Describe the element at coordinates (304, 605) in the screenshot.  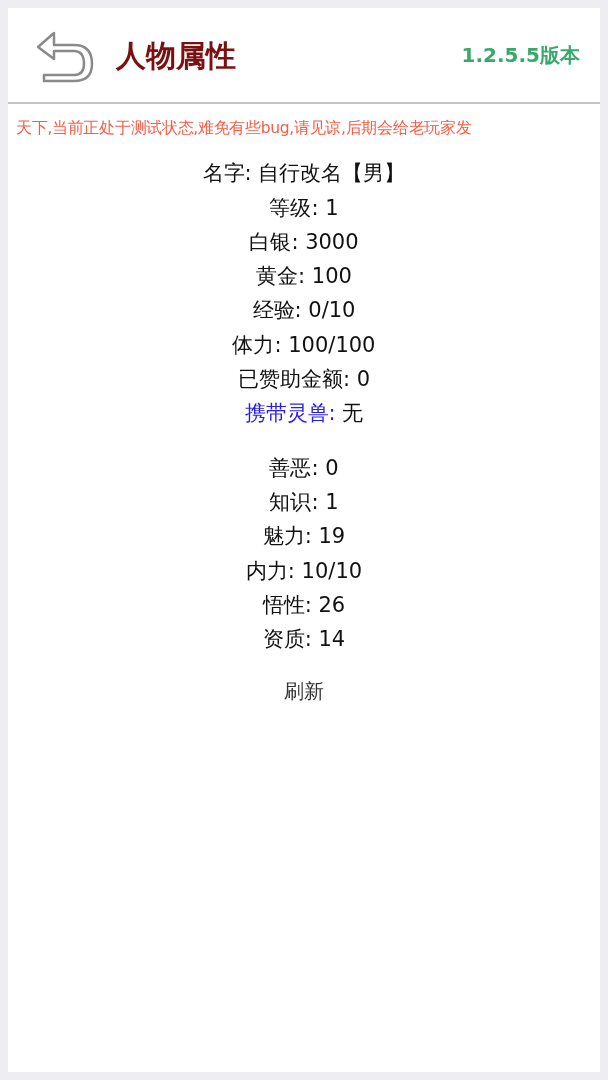
I see `stat-line: 悟性: 26` at that location.